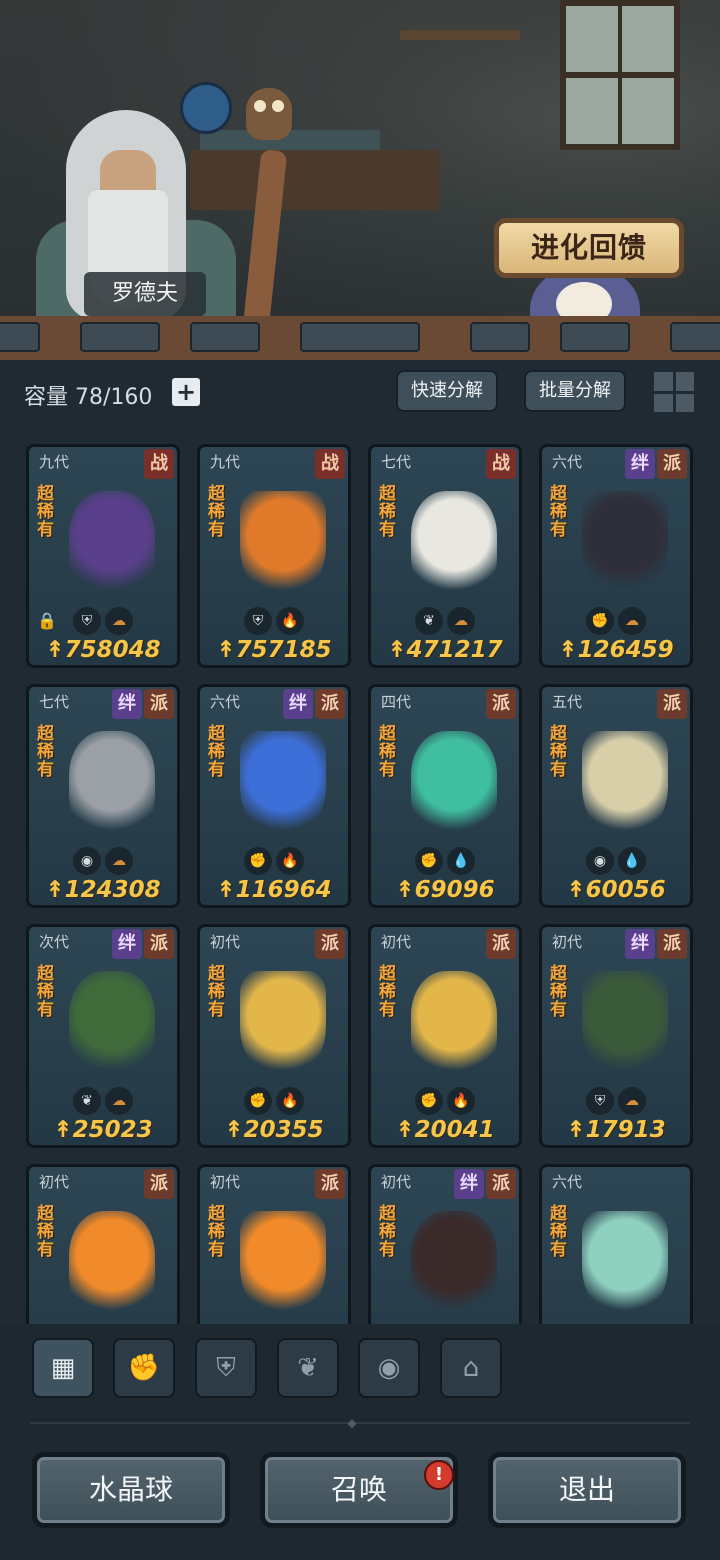  What do you see at coordinates (103, 861) in the screenshot?
I see `element-icons: ◉ ☁` at bounding box center [103, 861].